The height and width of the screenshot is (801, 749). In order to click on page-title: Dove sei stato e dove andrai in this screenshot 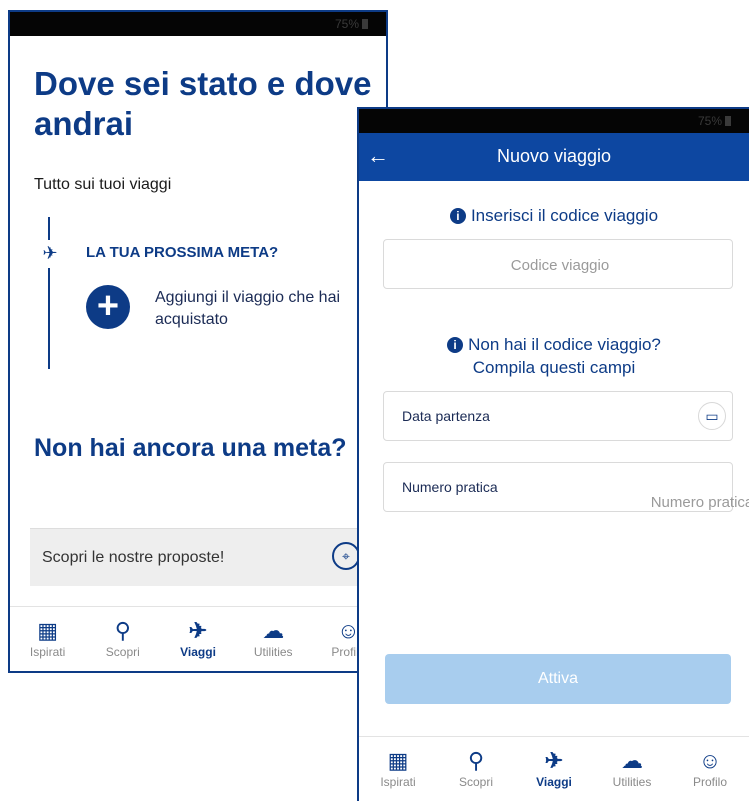, I will do `click(203, 103)`.